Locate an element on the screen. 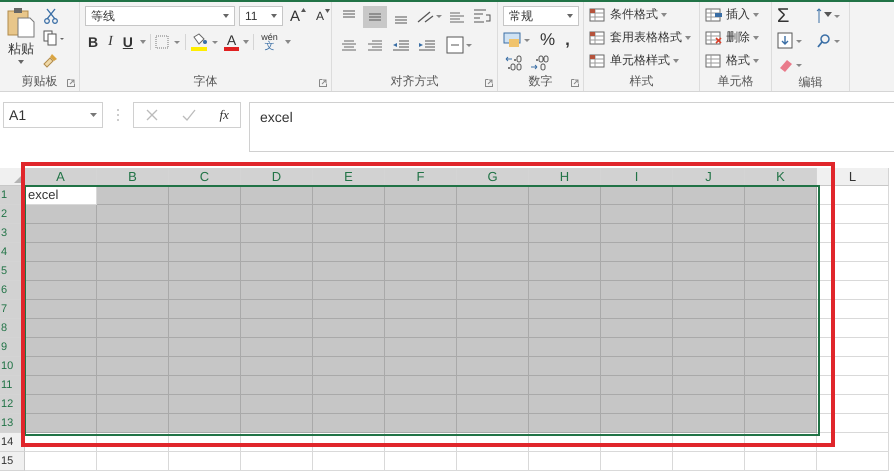 The height and width of the screenshot is (476, 894). font-color-button: A is located at coordinates (232, 42).